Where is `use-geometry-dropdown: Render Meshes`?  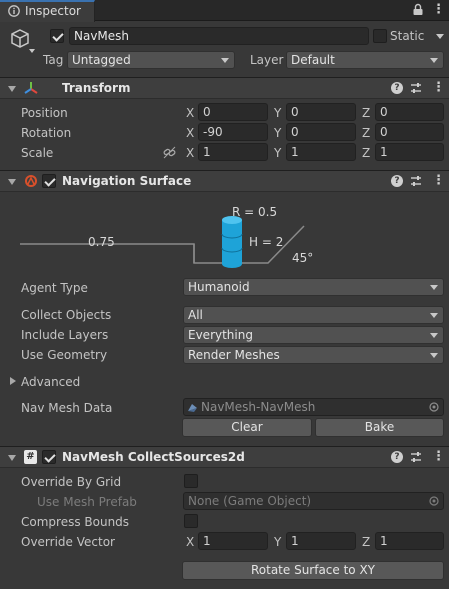 use-geometry-dropdown: Render Meshes is located at coordinates (313, 355).